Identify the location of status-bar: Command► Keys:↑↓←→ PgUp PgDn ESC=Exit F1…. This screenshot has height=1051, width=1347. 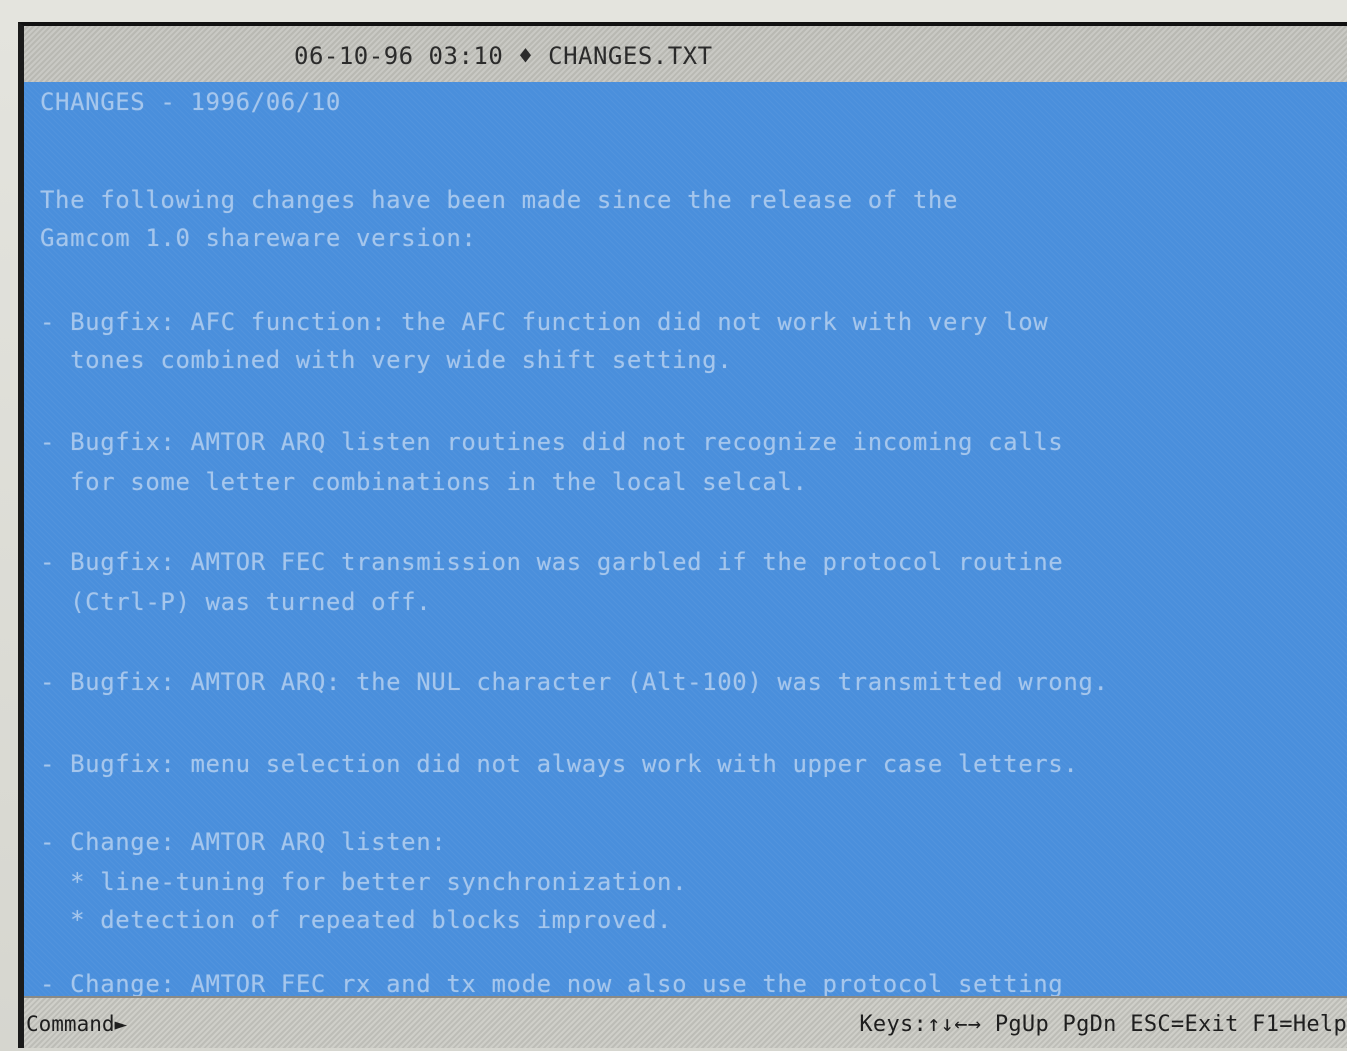
(685, 1022).